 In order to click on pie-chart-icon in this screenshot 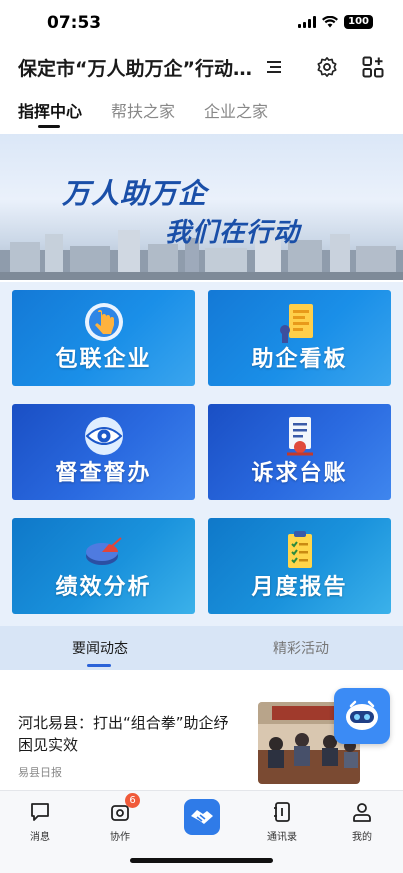, I will do `click(103, 551)`.